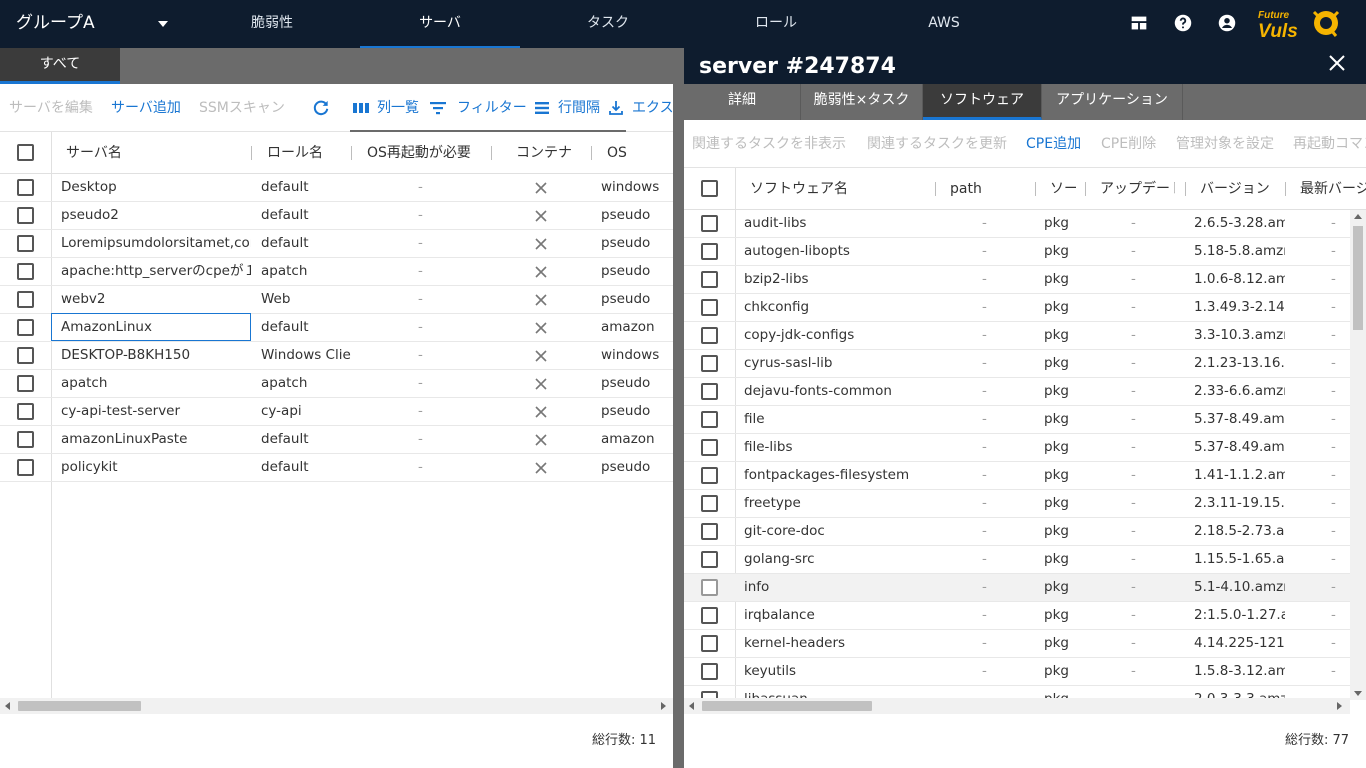  I want to click on column-header-reboot: OS再起動が必要, so click(428, 153).